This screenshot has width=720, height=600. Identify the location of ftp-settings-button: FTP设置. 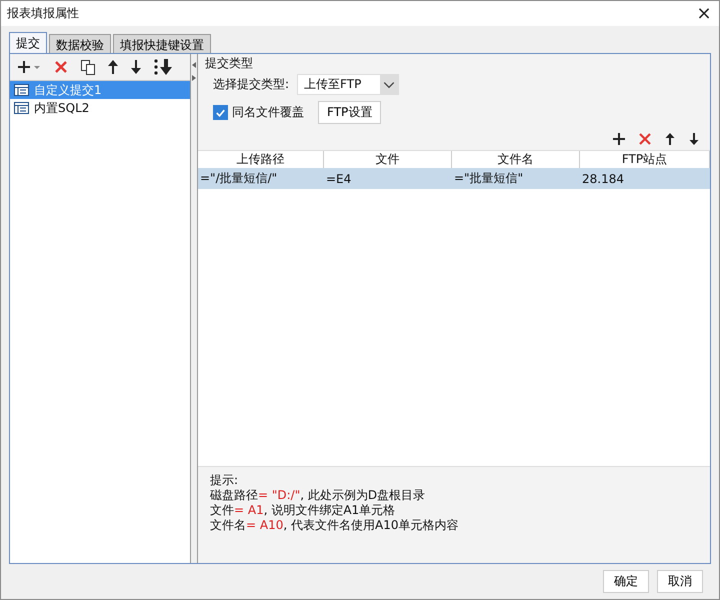
(350, 112).